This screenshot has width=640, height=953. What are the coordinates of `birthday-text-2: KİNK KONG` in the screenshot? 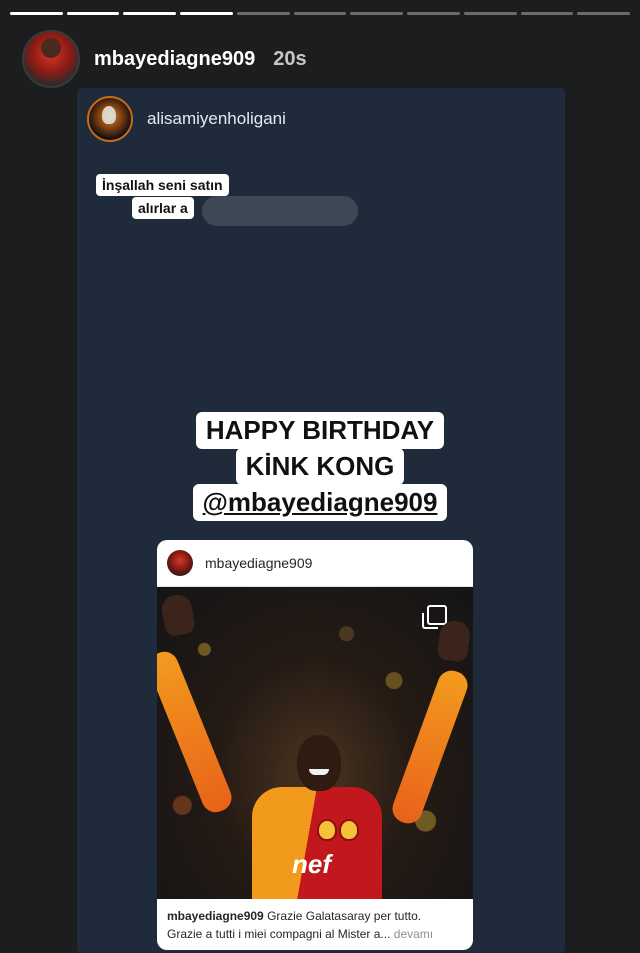 It's located at (320, 466).